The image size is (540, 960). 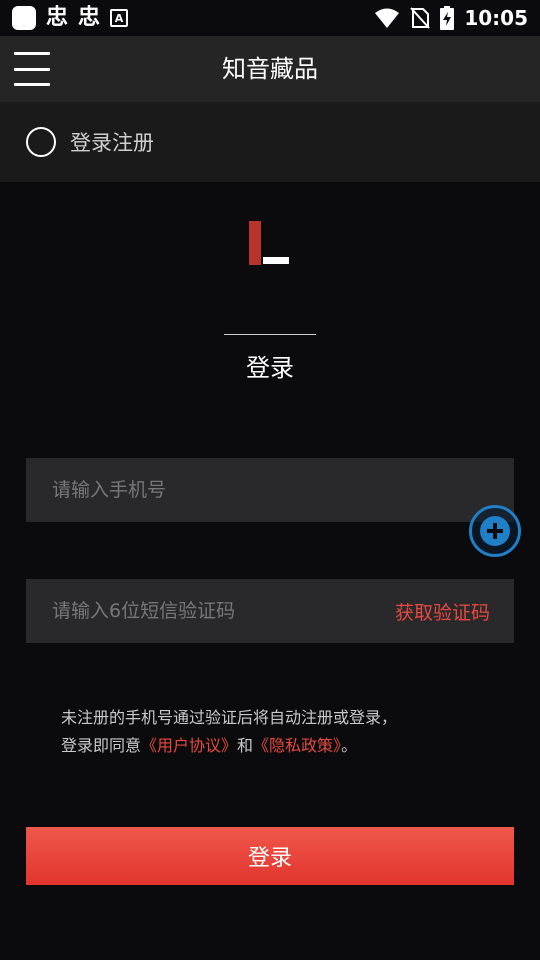 I want to click on sms-code-input, so click(x=222, y=611).